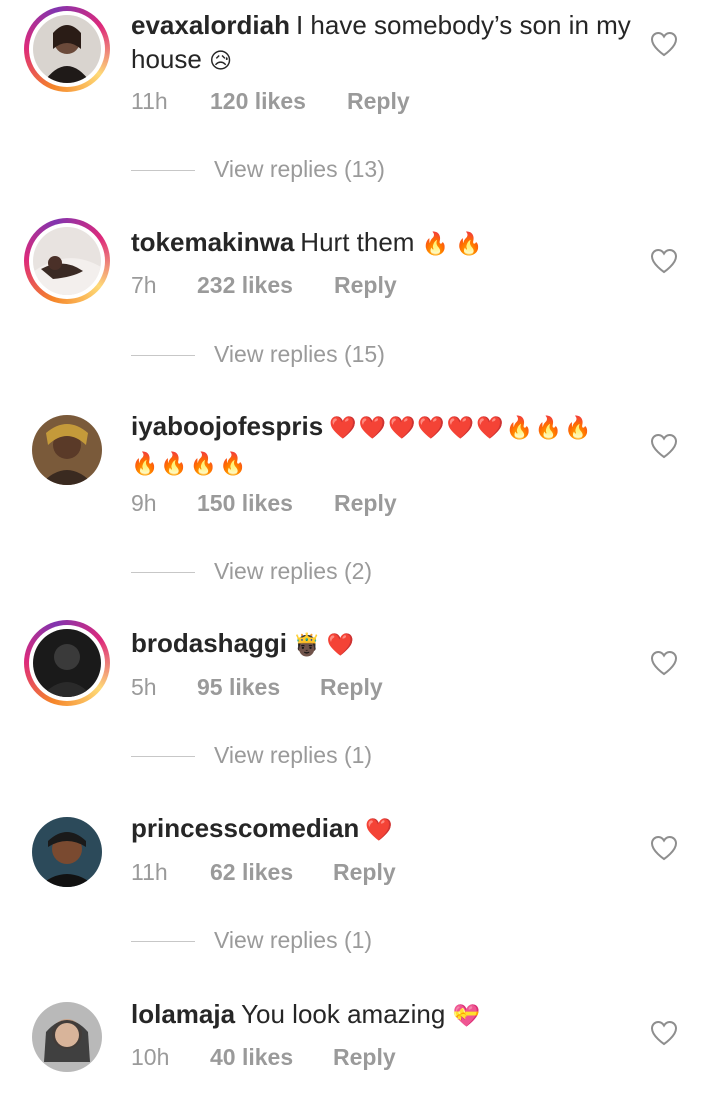  What do you see at coordinates (452, 243) in the screenshot?
I see `comment-emoji: 🔥 🔥` at bounding box center [452, 243].